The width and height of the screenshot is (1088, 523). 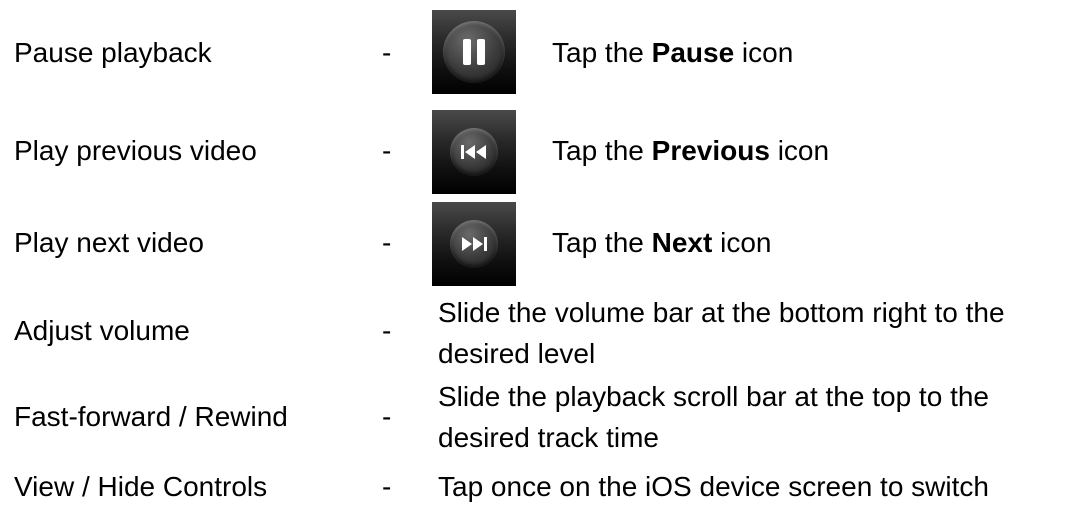 I want to click on icon-name-bold: Previous, so click(x=710, y=150).